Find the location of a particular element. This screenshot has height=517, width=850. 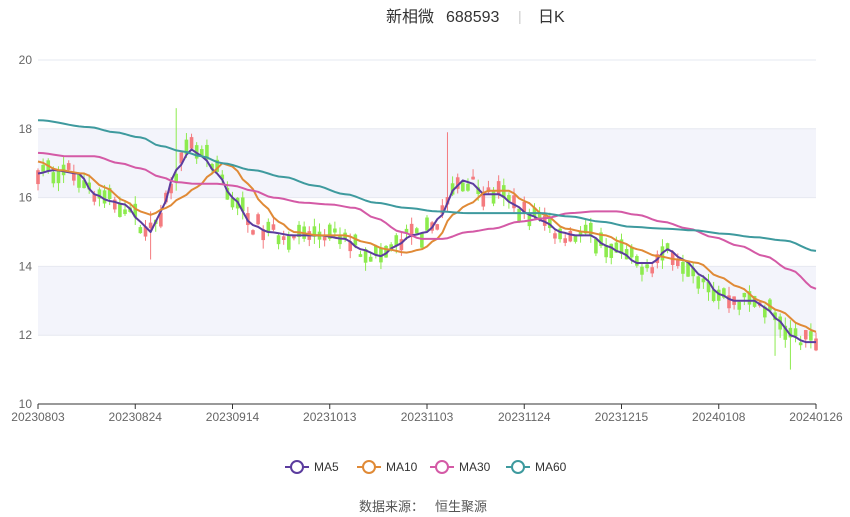

data-source: 数据来源： 恒生聚源 is located at coordinates (423, 506).